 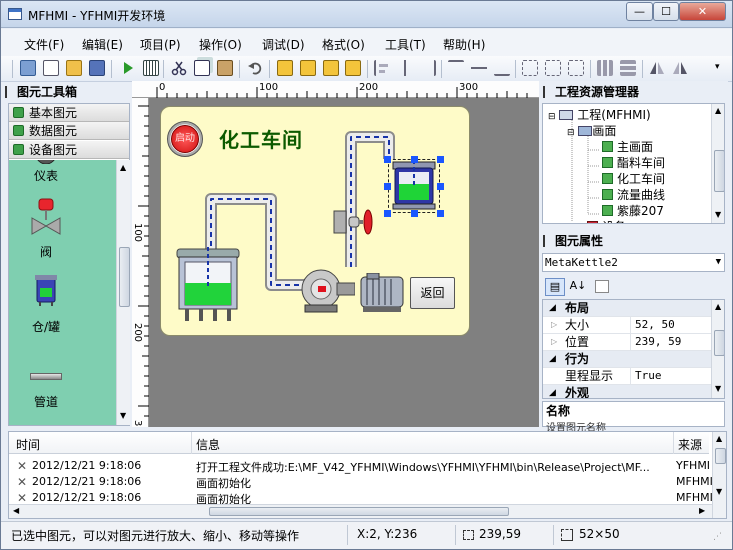 I want to click on vertical-spacing-icon, so click(x=628, y=68).